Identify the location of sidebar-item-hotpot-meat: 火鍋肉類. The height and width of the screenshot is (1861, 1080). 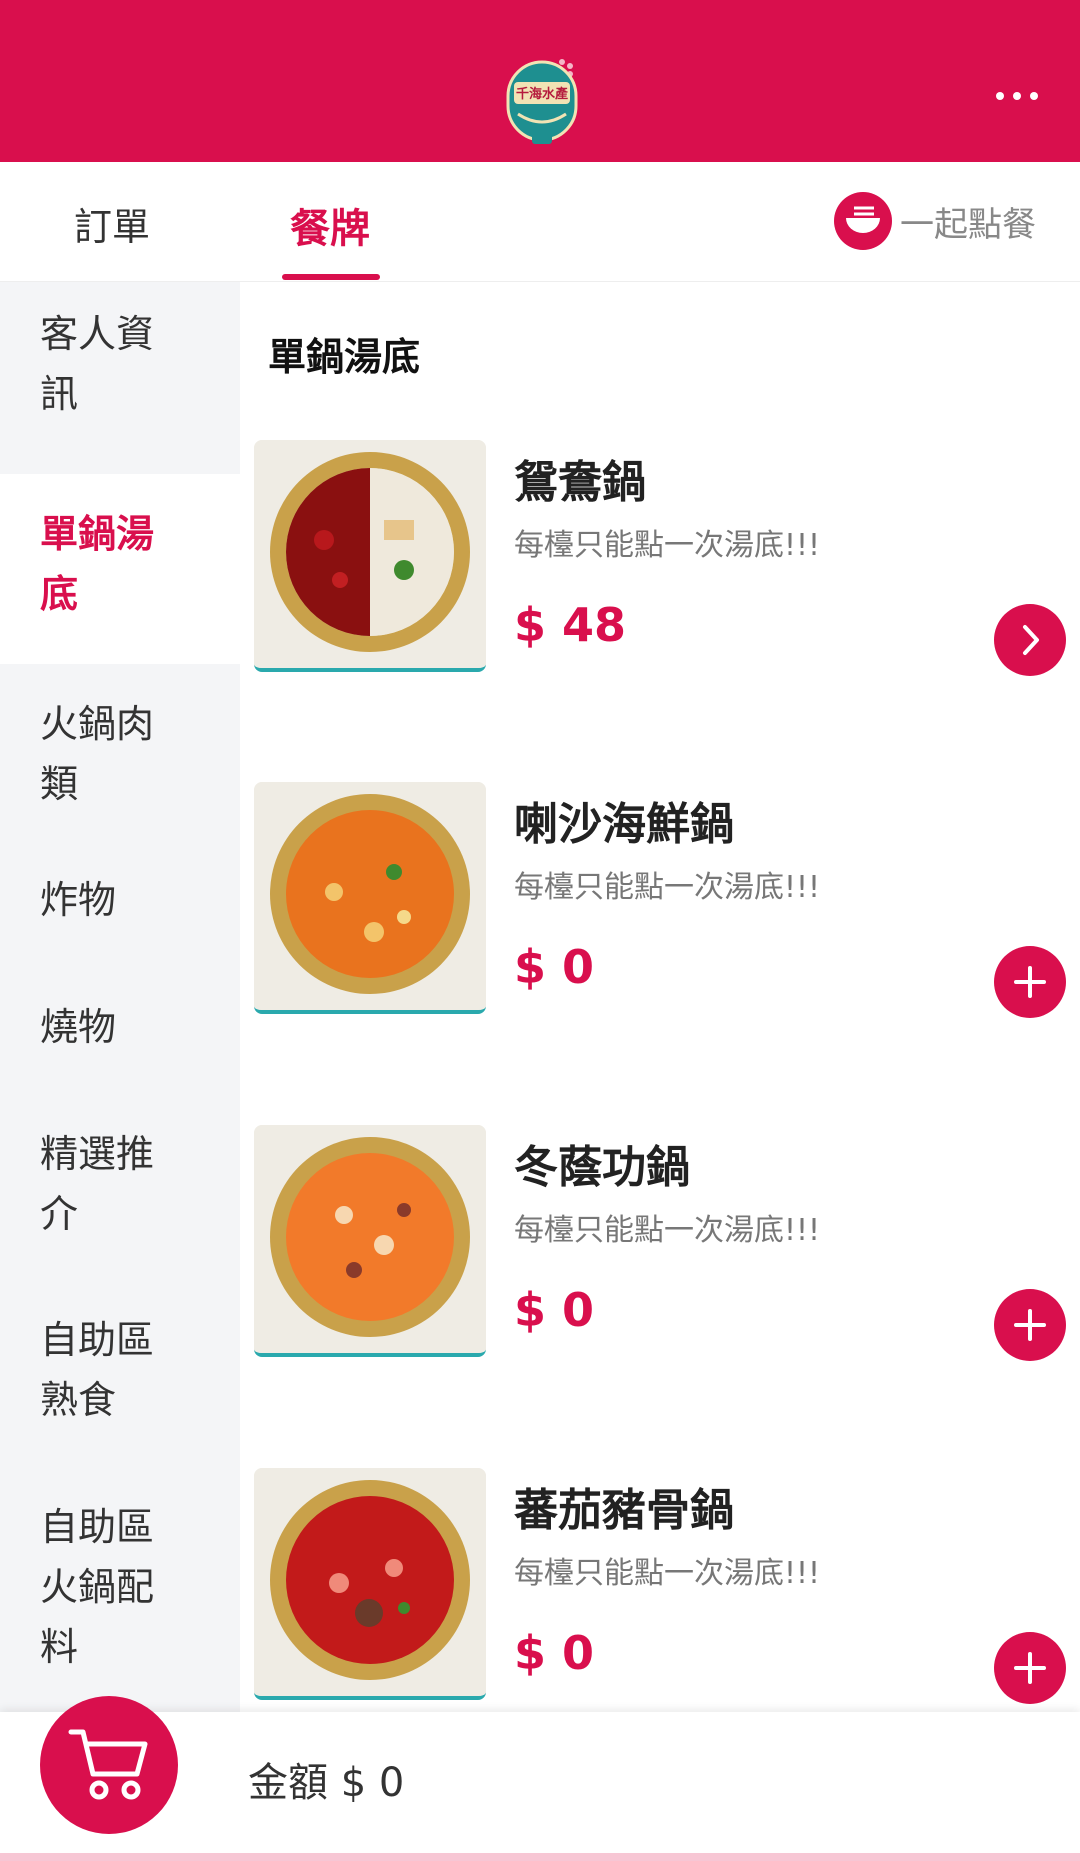
(120, 739).